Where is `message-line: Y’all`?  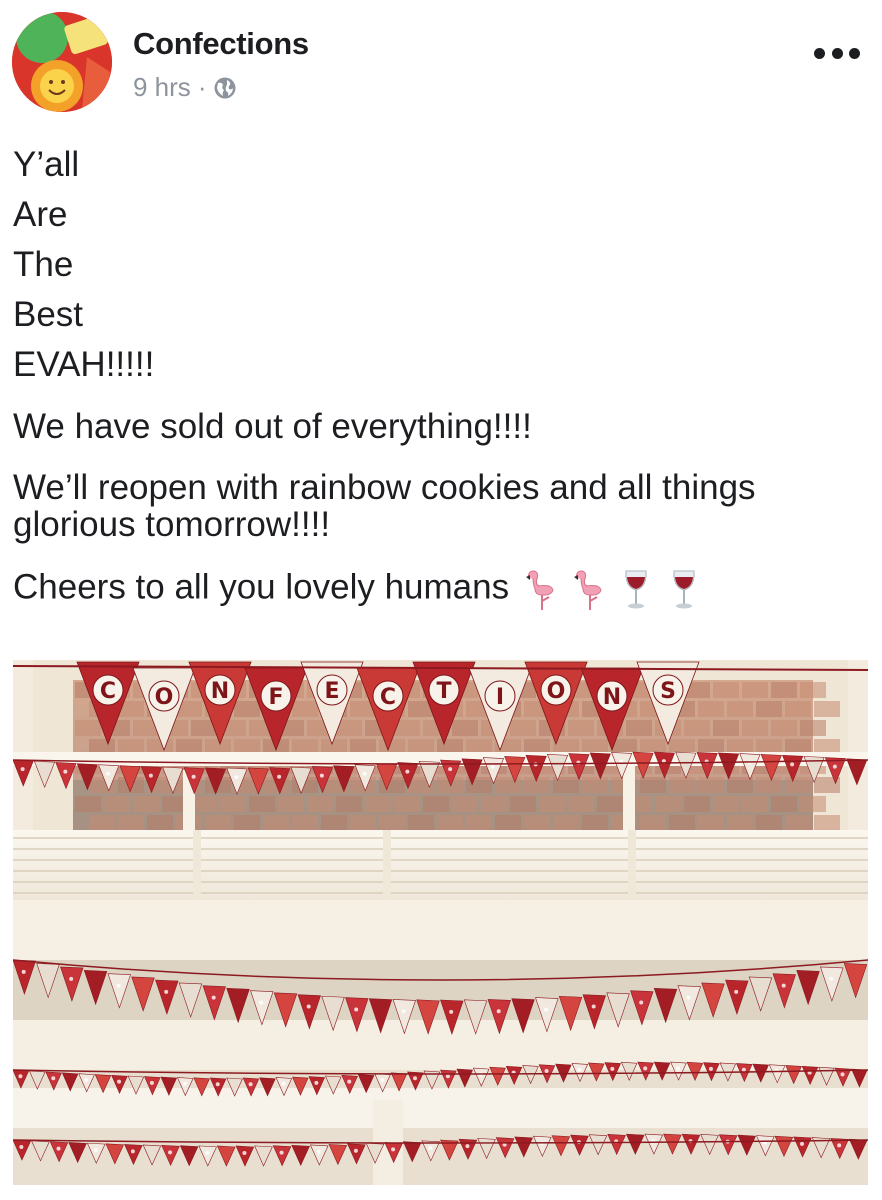
message-line: Y’all is located at coordinates (46, 164).